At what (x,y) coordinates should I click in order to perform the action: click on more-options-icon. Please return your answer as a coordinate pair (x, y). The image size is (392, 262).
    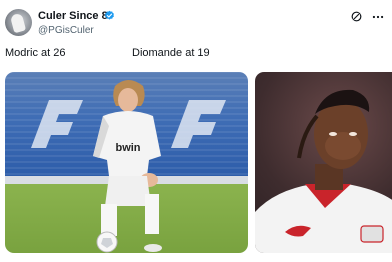
    Looking at the image, I should click on (378, 17).